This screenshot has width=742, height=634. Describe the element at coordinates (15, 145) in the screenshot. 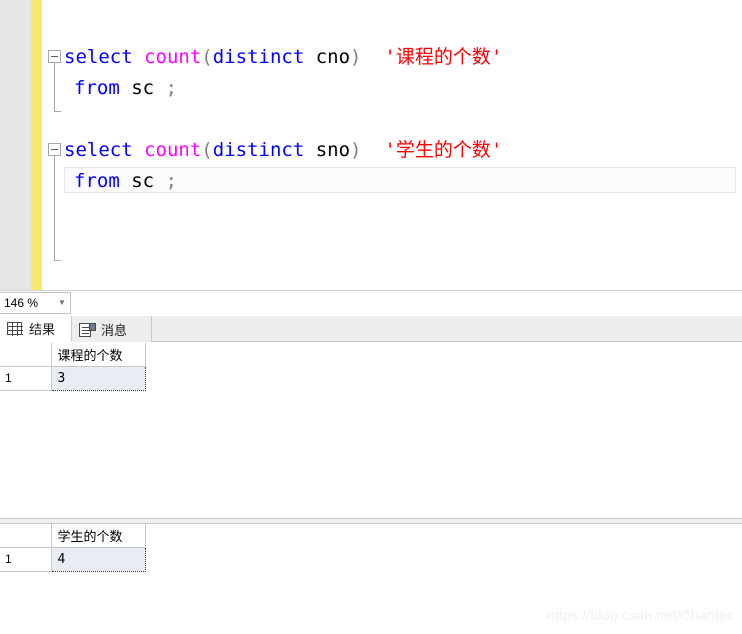

I see `editor-line-number-gutter` at that location.